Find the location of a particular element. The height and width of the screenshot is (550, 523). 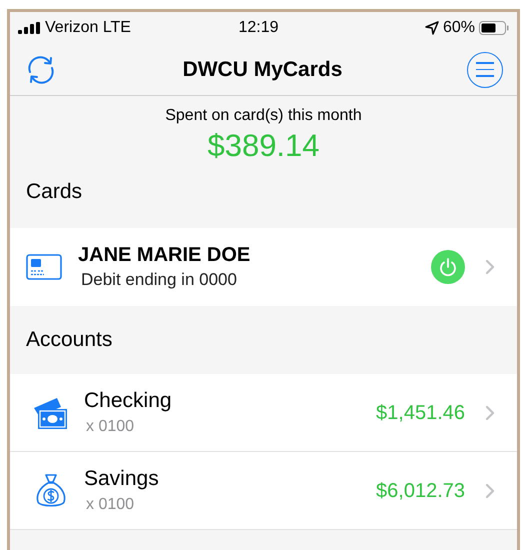

card-power-toggle is located at coordinates (448, 267).